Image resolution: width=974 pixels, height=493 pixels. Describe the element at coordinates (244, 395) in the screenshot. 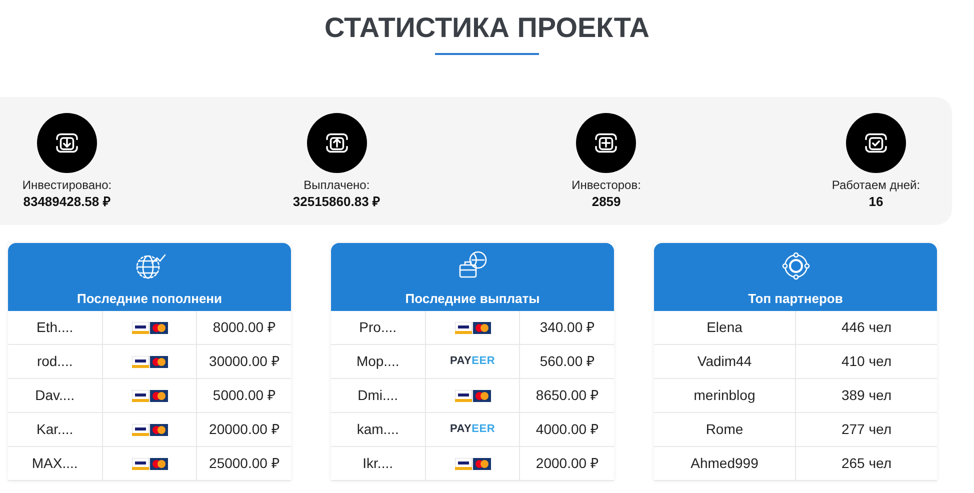

I see `table-cell-text: 5000.00 ₽` at that location.